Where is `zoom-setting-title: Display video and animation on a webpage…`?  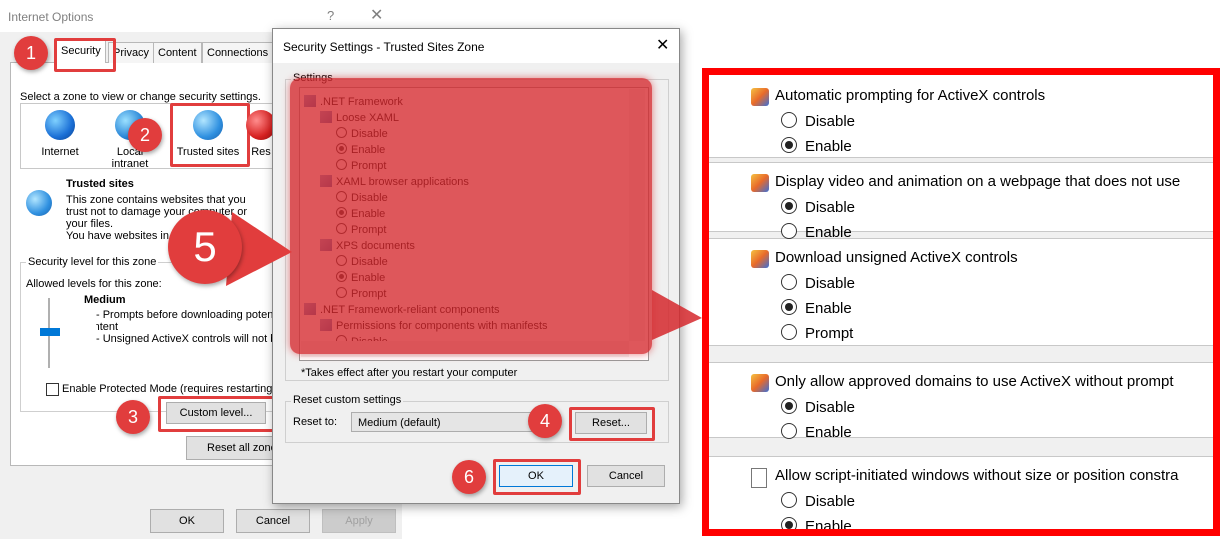 zoom-setting-title: Display video and animation on a webpage… is located at coordinates (978, 181).